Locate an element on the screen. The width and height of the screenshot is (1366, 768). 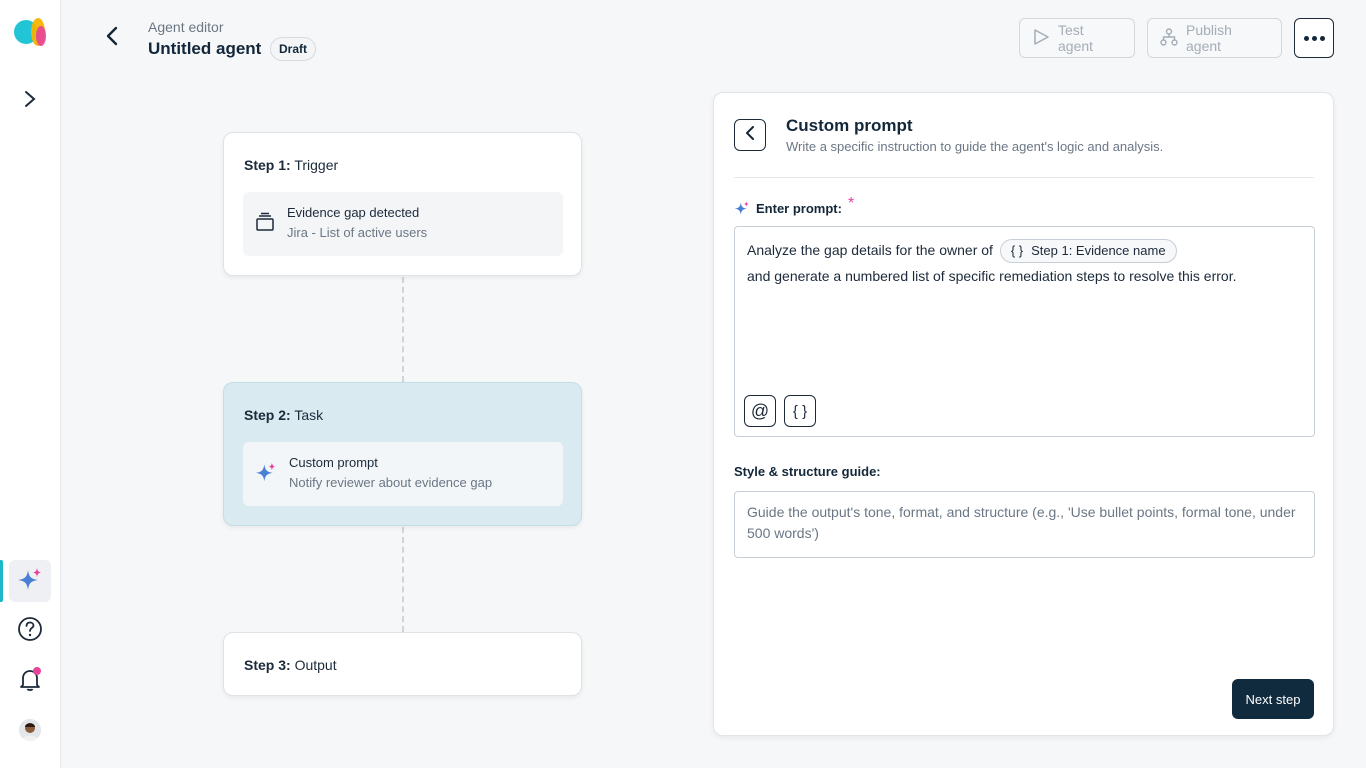
step-2-item-subtitle: Notify reviewer about evidence gap is located at coordinates (391, 482).